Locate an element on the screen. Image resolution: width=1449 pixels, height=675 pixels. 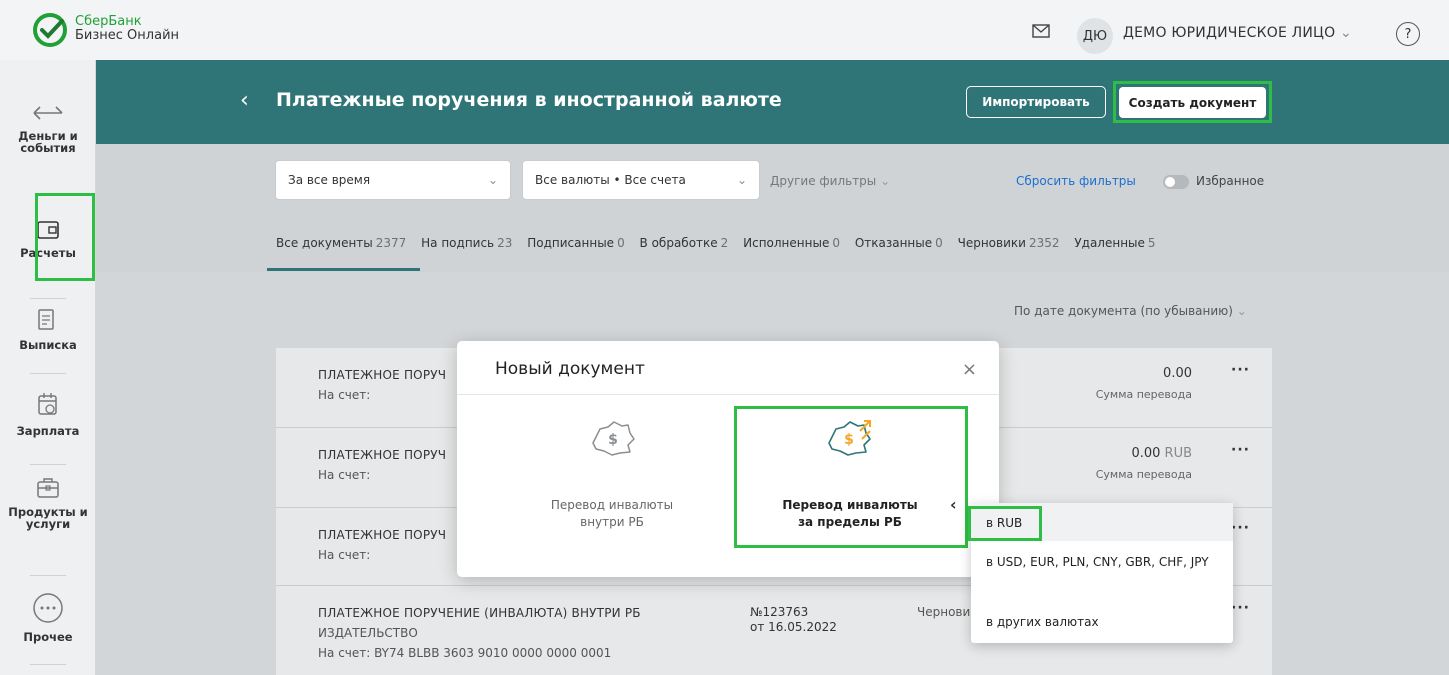
favorites-toggle is located at coordinates (1176, 182).